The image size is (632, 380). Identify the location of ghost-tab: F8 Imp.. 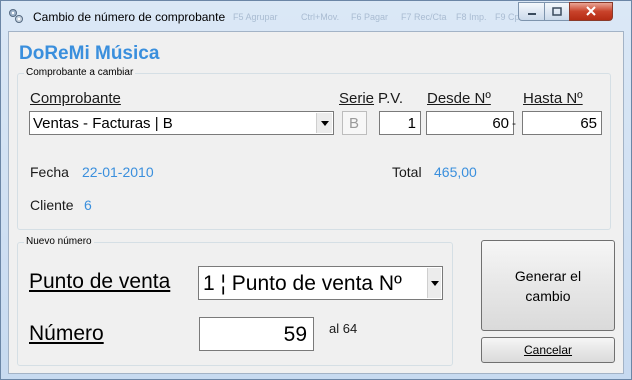
(471, 17).